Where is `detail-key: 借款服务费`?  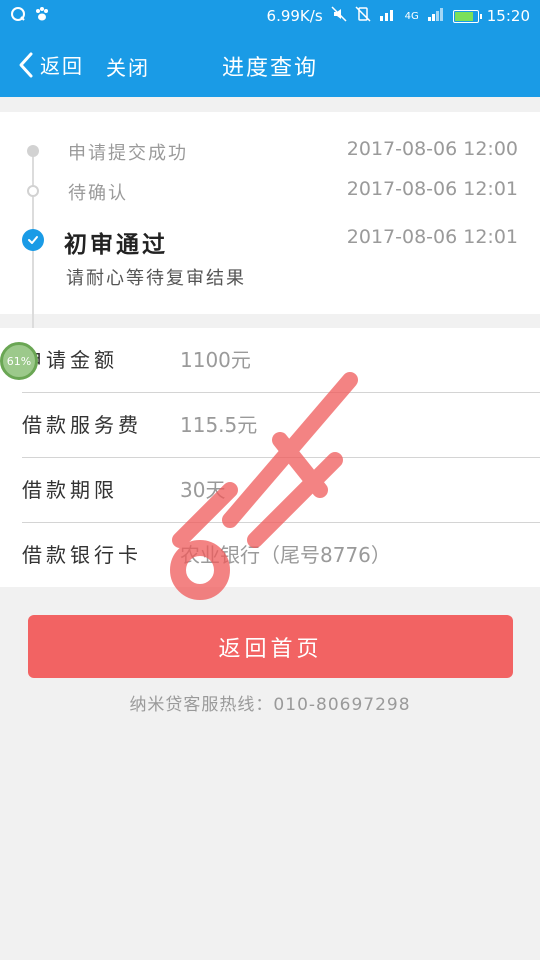 detail-key: 借款服务费 is located at coordinates (82, 425).